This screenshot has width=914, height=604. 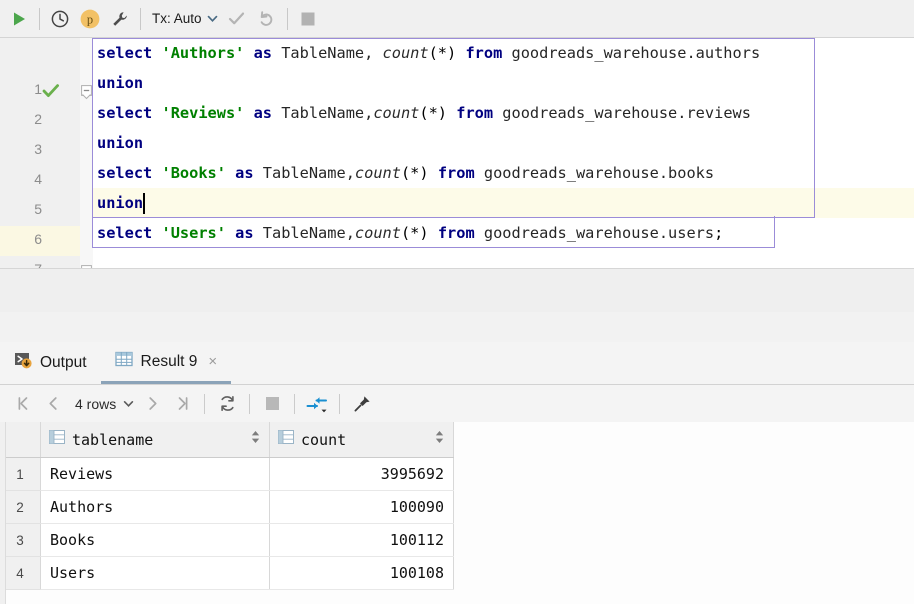 I want to click on table-row: 3 Books 100112, so click(x=227, y=540).